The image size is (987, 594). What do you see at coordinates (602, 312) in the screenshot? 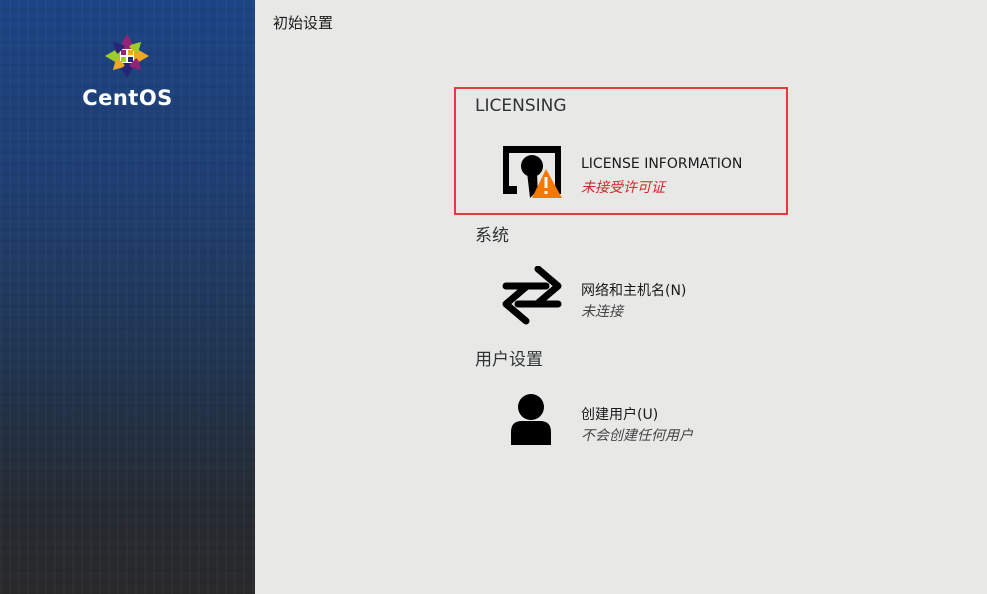
I see `spoke-status: 未连接` at bounding box center [602, 312].